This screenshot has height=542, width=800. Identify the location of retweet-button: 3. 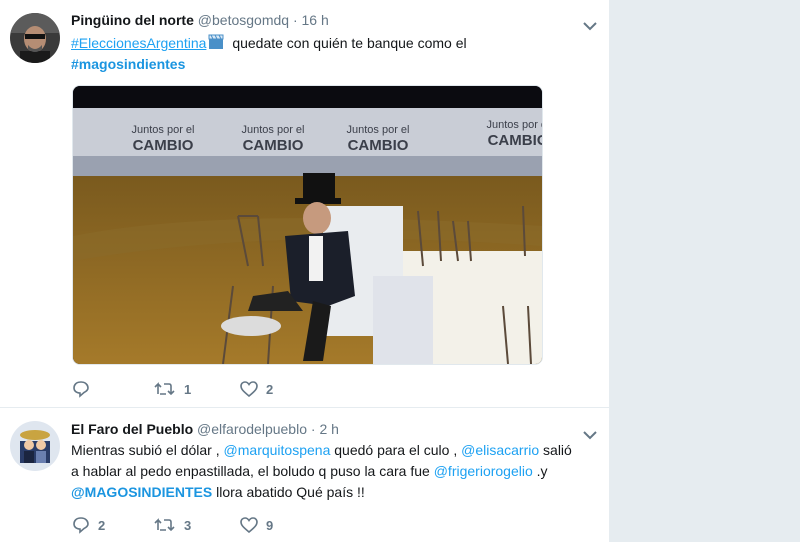
(172, 525).